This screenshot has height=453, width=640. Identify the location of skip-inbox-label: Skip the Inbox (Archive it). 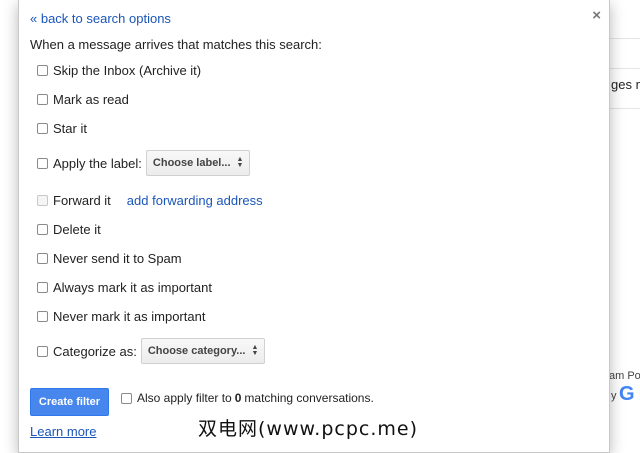
(127, 70).